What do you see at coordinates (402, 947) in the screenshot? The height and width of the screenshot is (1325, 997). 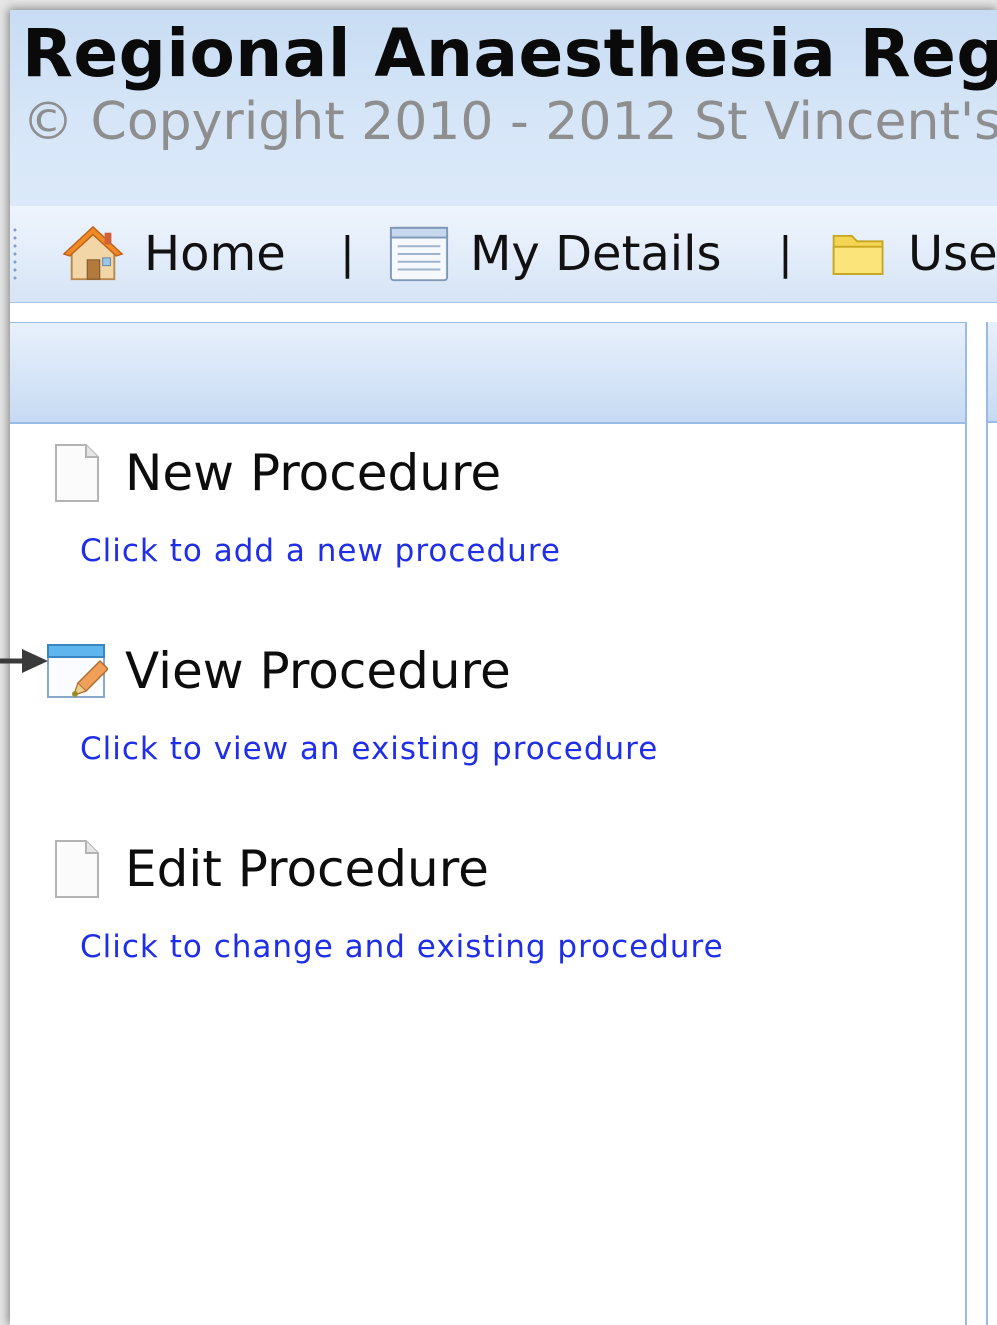 I see `edit-procedure-link: Click to change and existing procedure` at bounding box center [402, 947].